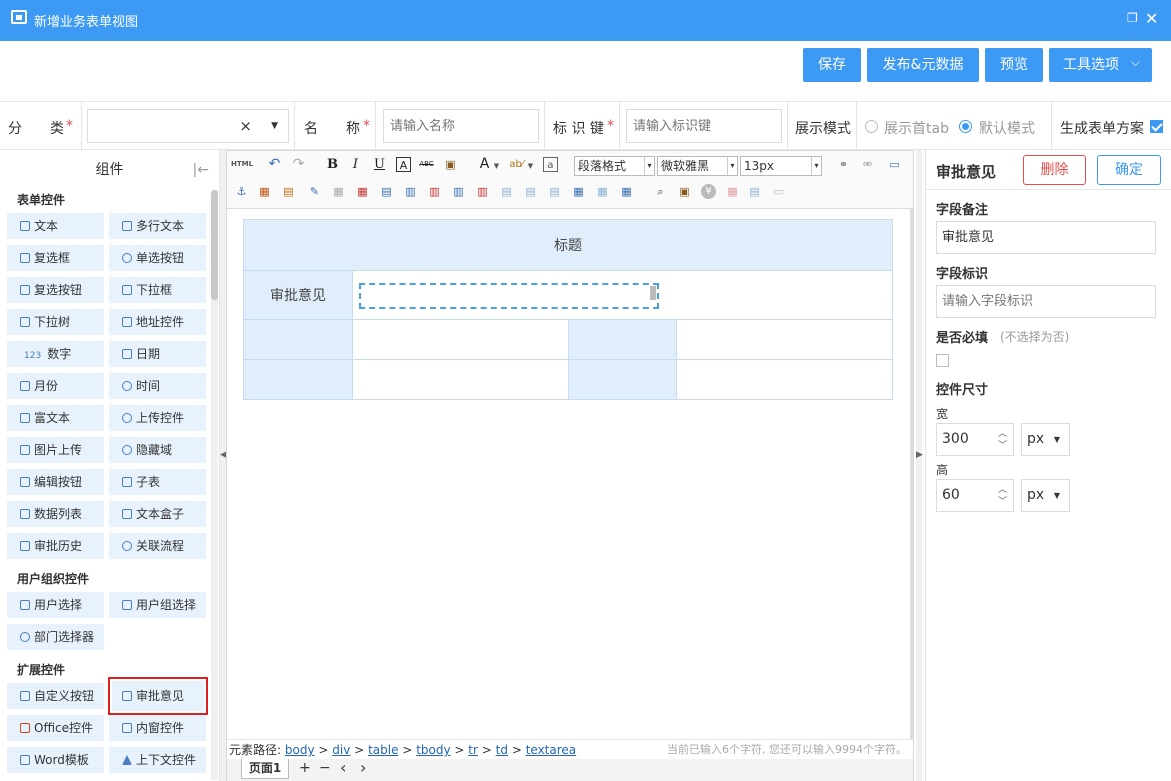 The height and width of the screenshot is (781, 1171). I want to click on path-textarea: textarea, so click(551, 750).